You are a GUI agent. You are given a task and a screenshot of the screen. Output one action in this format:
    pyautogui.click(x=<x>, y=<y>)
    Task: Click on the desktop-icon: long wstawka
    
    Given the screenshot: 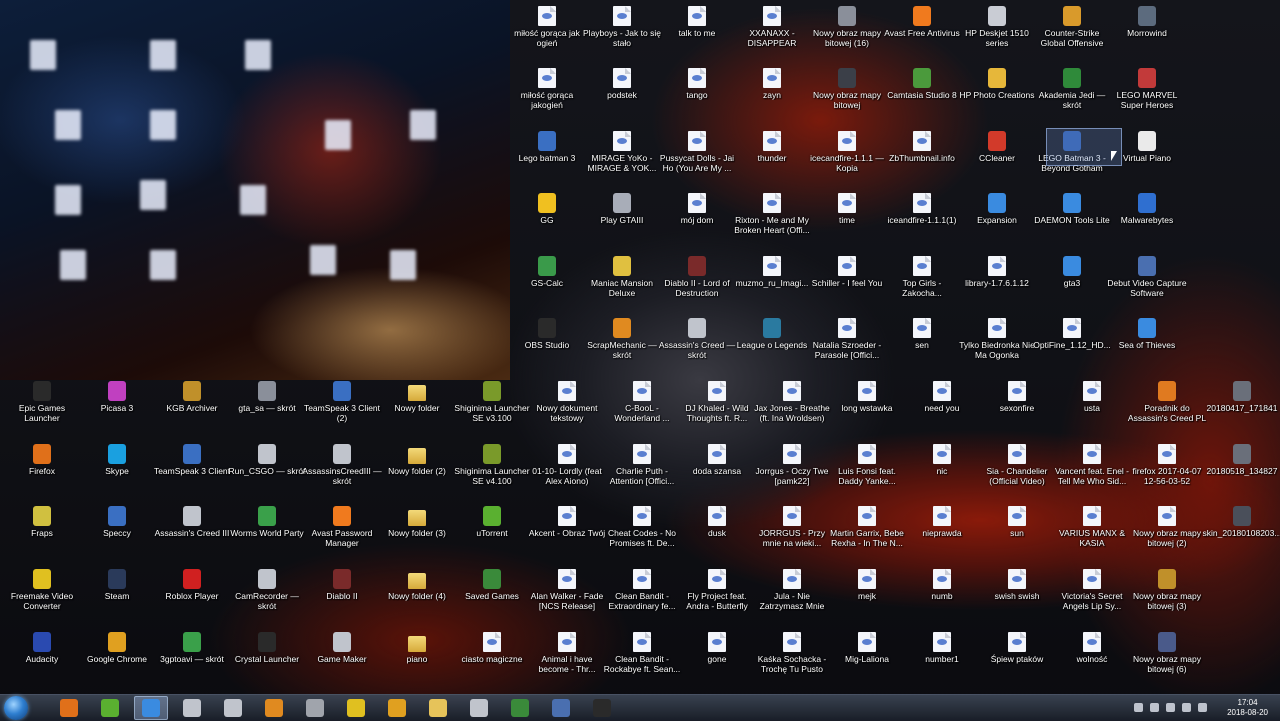 What is the action you would take?
    pyautogui.click(x=867, y=397)
    